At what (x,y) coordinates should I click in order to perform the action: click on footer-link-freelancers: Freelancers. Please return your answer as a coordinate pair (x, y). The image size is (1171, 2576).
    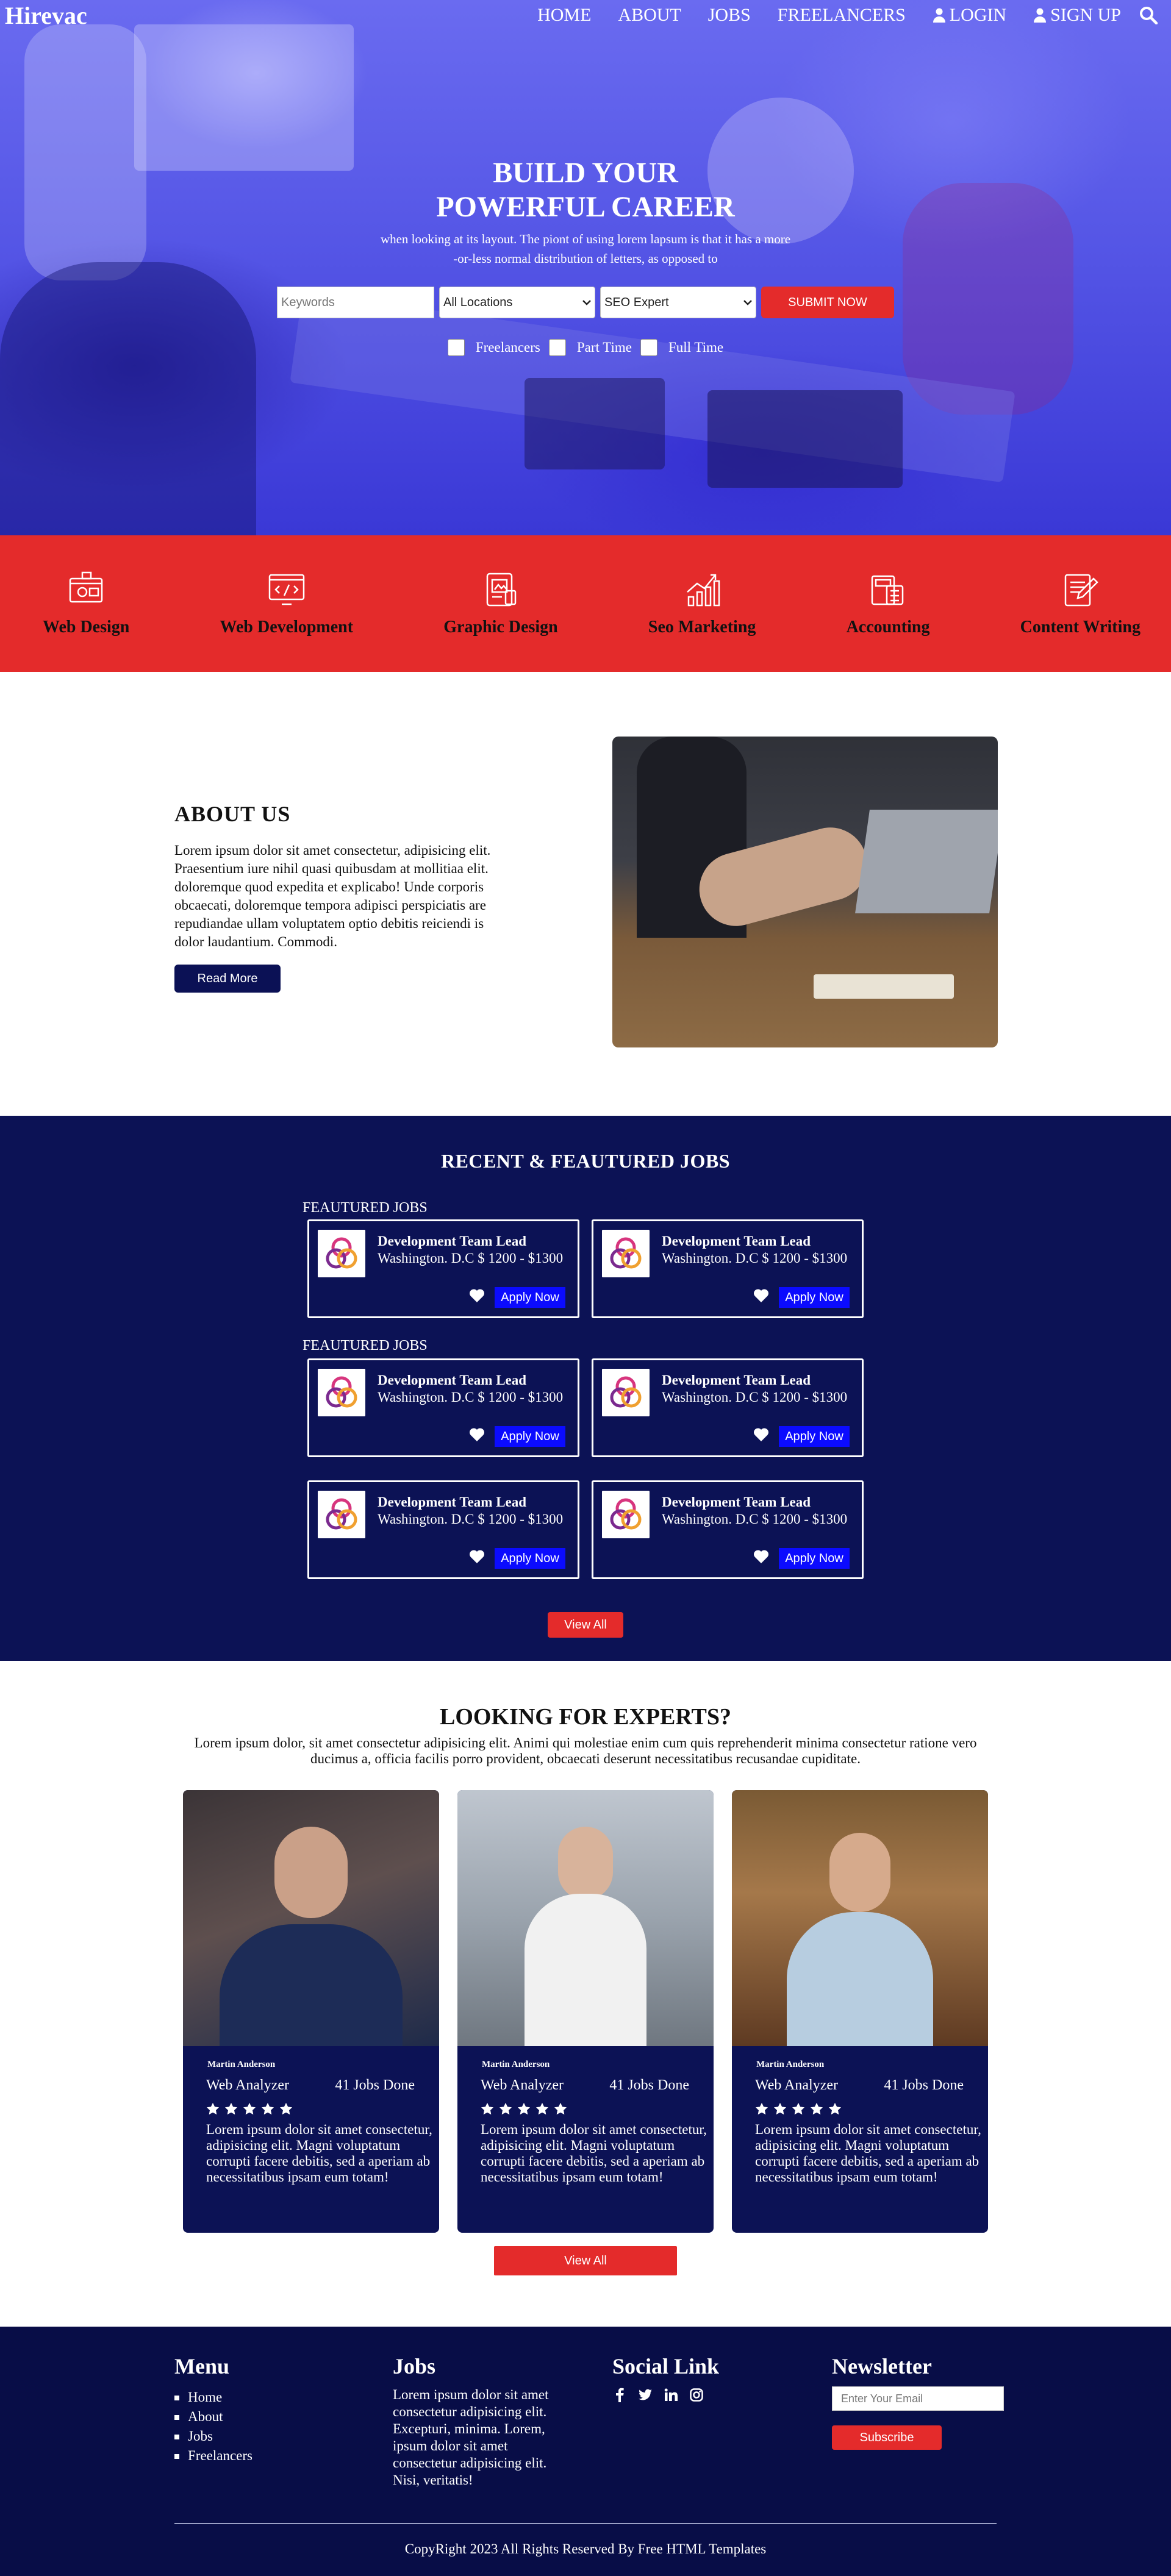
    Looking at the image, I should click on (213, 2456).